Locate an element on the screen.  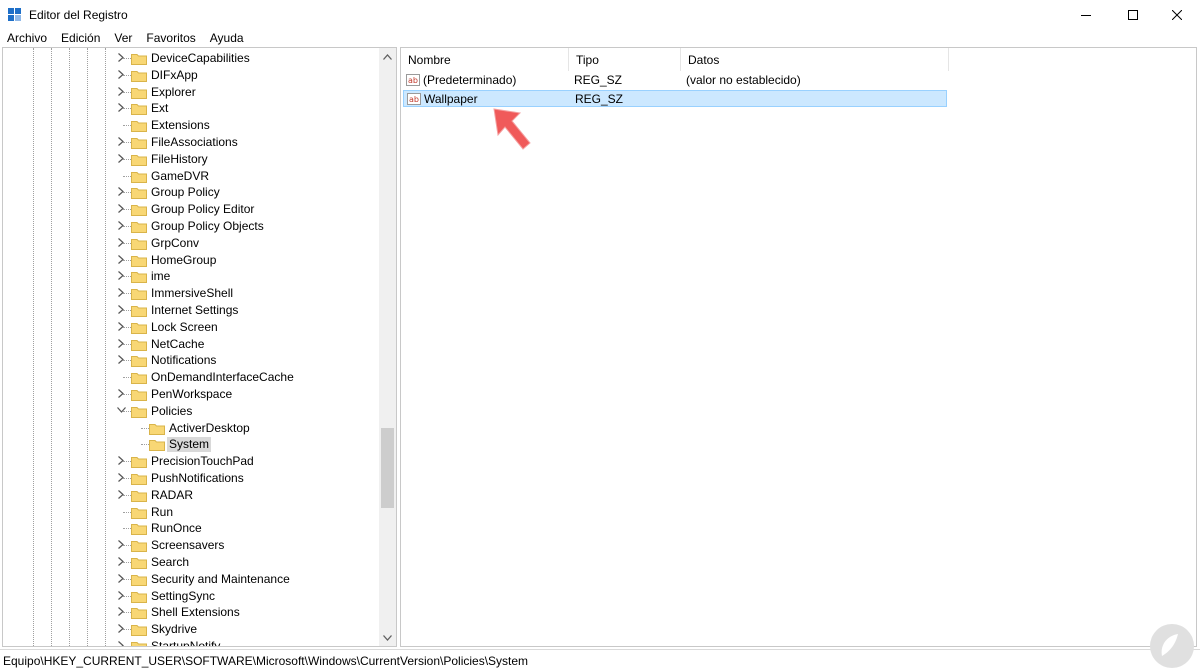
minimize-button is located at coordinates (1086, 15).